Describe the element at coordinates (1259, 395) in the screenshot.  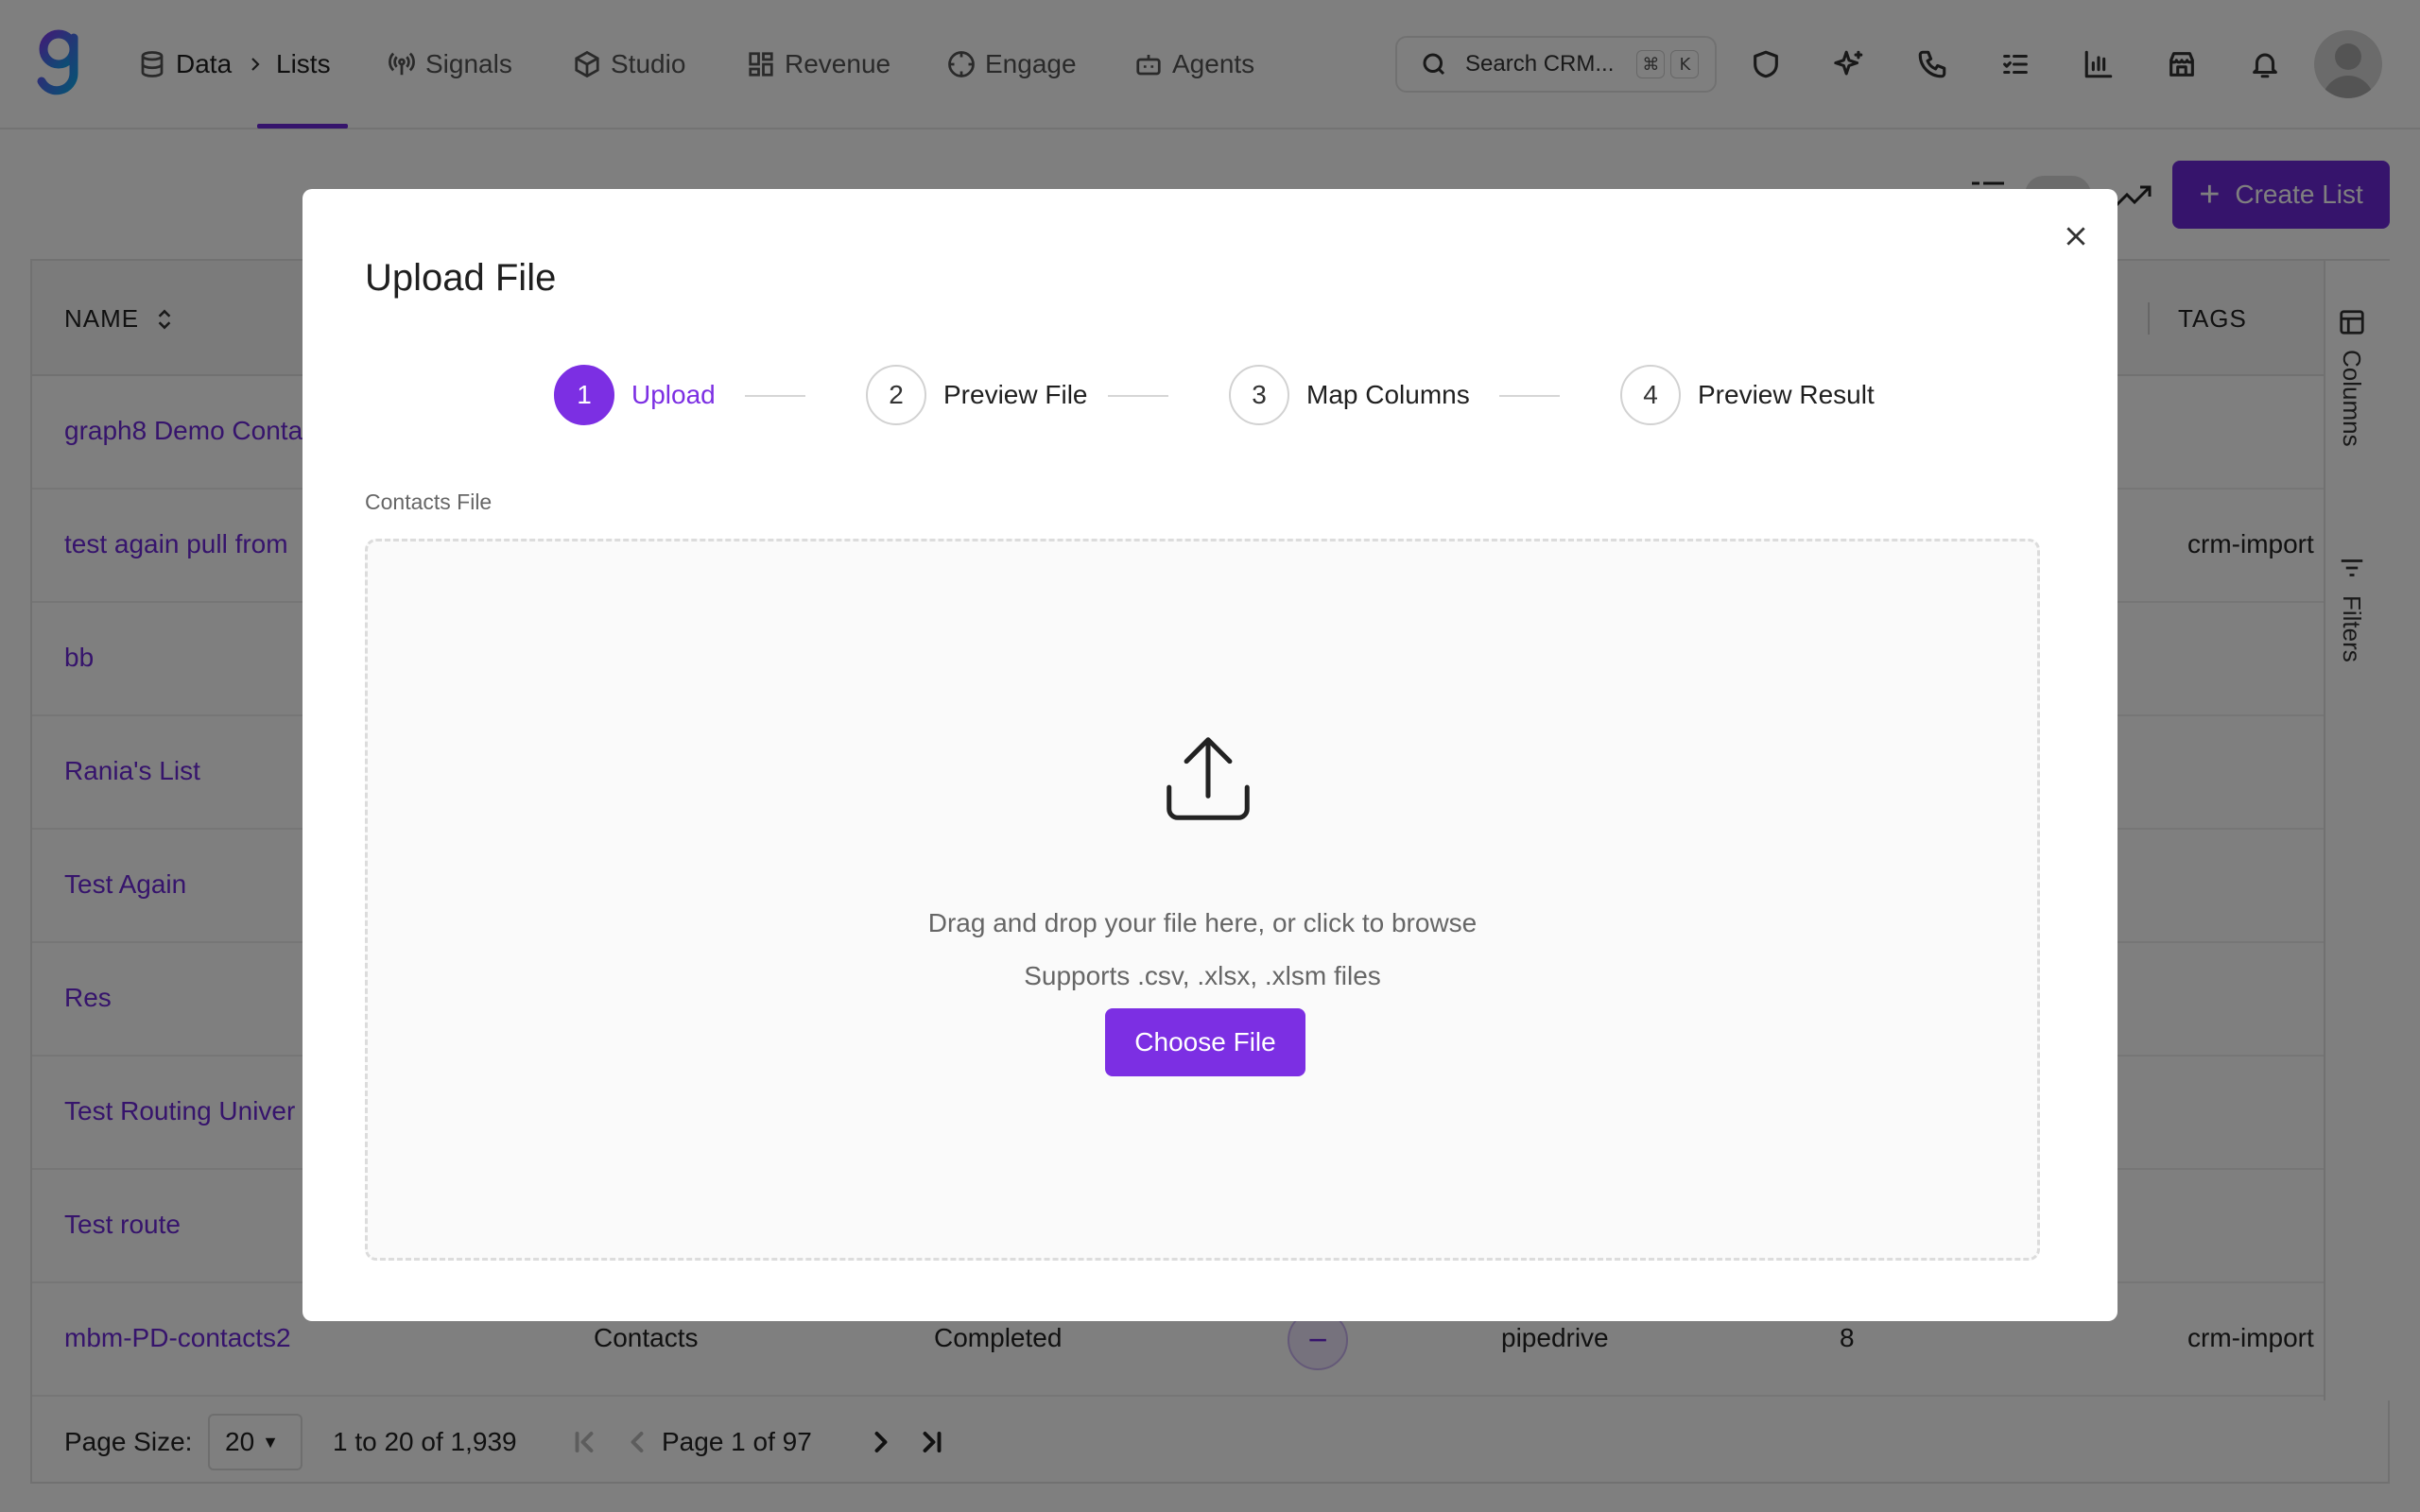
I see `step-number: 3` at that location.